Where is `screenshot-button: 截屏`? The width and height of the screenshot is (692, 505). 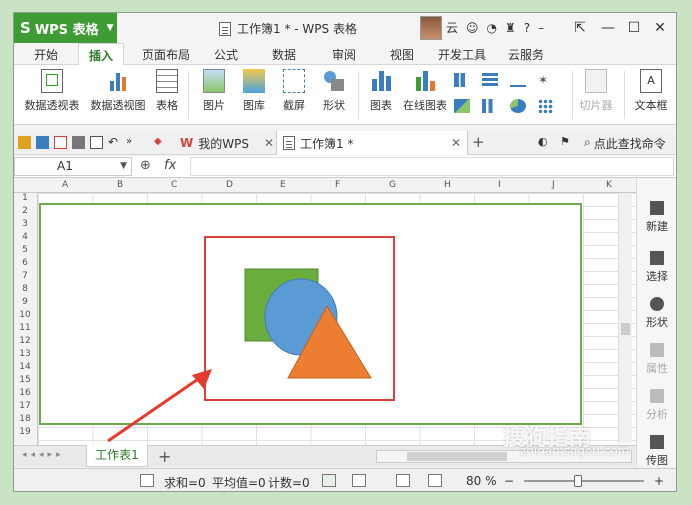 screenshot-button: 截屏 is located at coordinates (294, 91).